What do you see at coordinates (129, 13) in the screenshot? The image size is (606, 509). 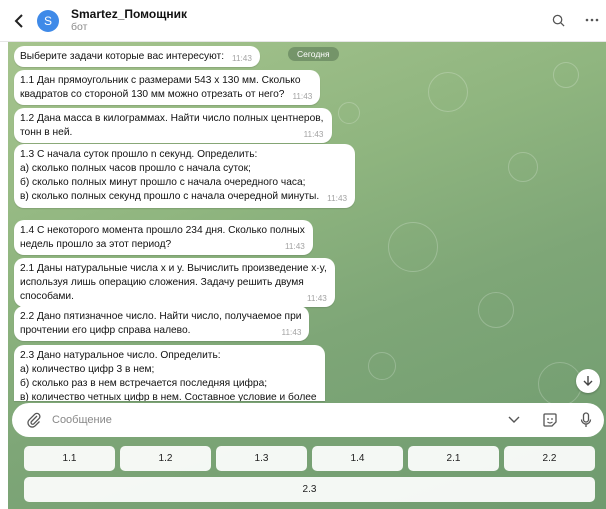 I see `chat-title: Smartez_Помощник` at bounding box center [129, 13].